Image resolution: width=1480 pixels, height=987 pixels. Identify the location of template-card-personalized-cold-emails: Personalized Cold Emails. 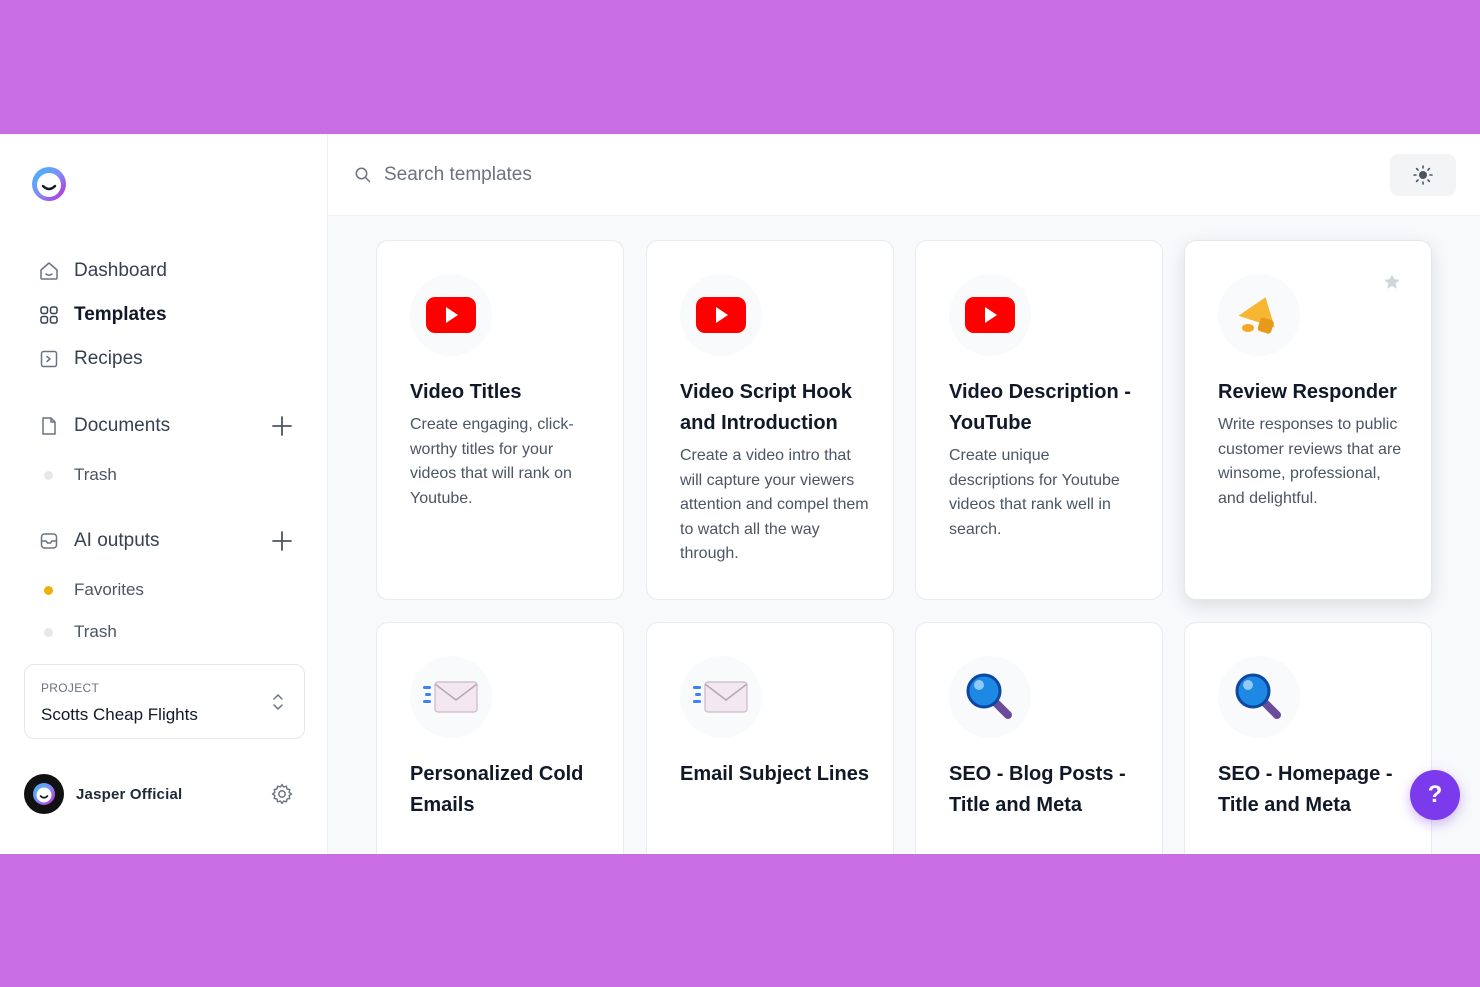
(500, 738).